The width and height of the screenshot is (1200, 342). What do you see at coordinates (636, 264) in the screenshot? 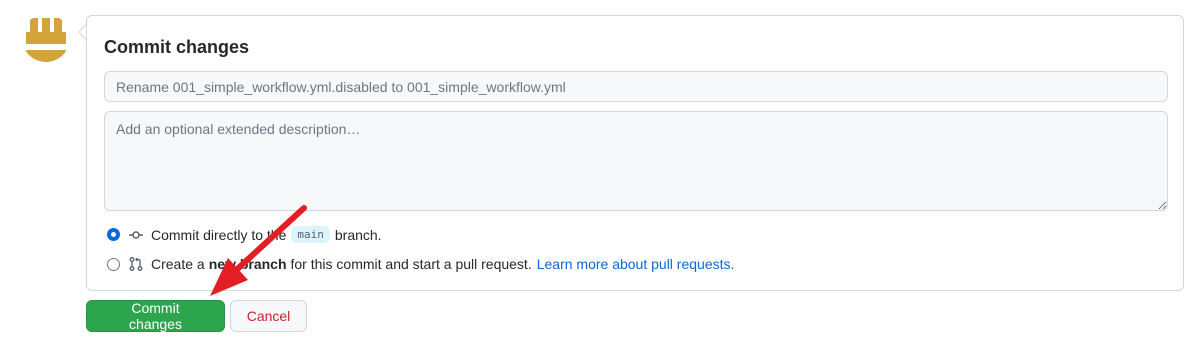
I see `learn-more-link: Learn more about pull requests.` at bounding box center [636, 264].